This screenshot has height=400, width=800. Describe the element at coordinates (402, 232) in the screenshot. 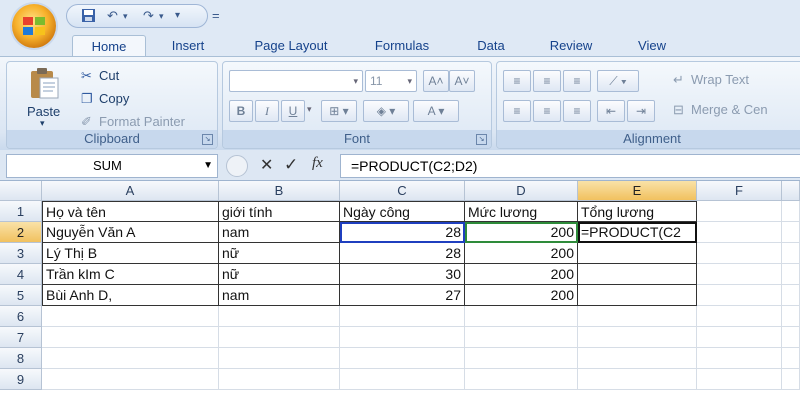

I see `cell-c2-range: 28` at that location.